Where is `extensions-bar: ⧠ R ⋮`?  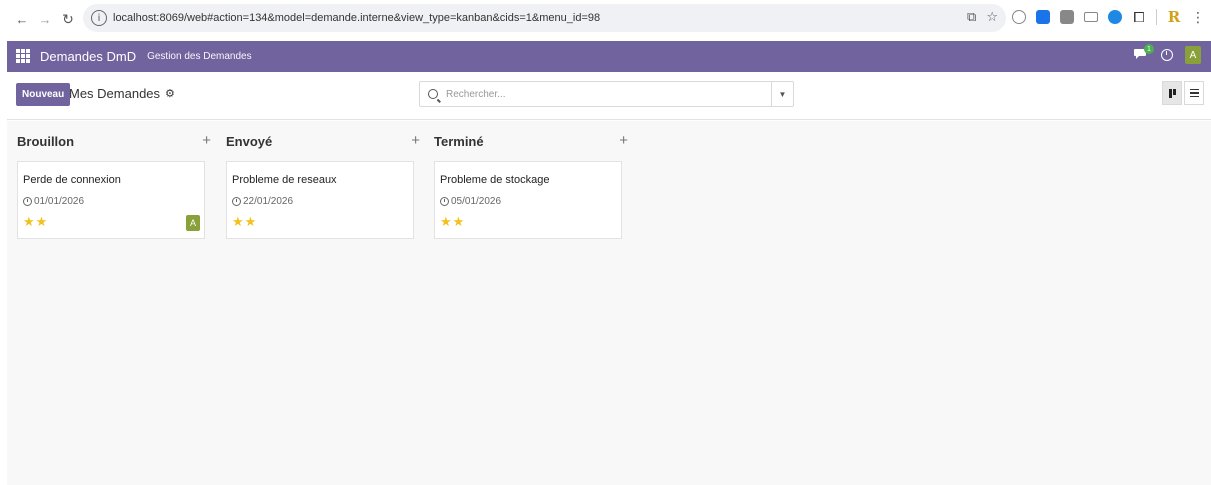
extensions-bar: ⧠ R ⋮ is located at coordinates (1108, 17).